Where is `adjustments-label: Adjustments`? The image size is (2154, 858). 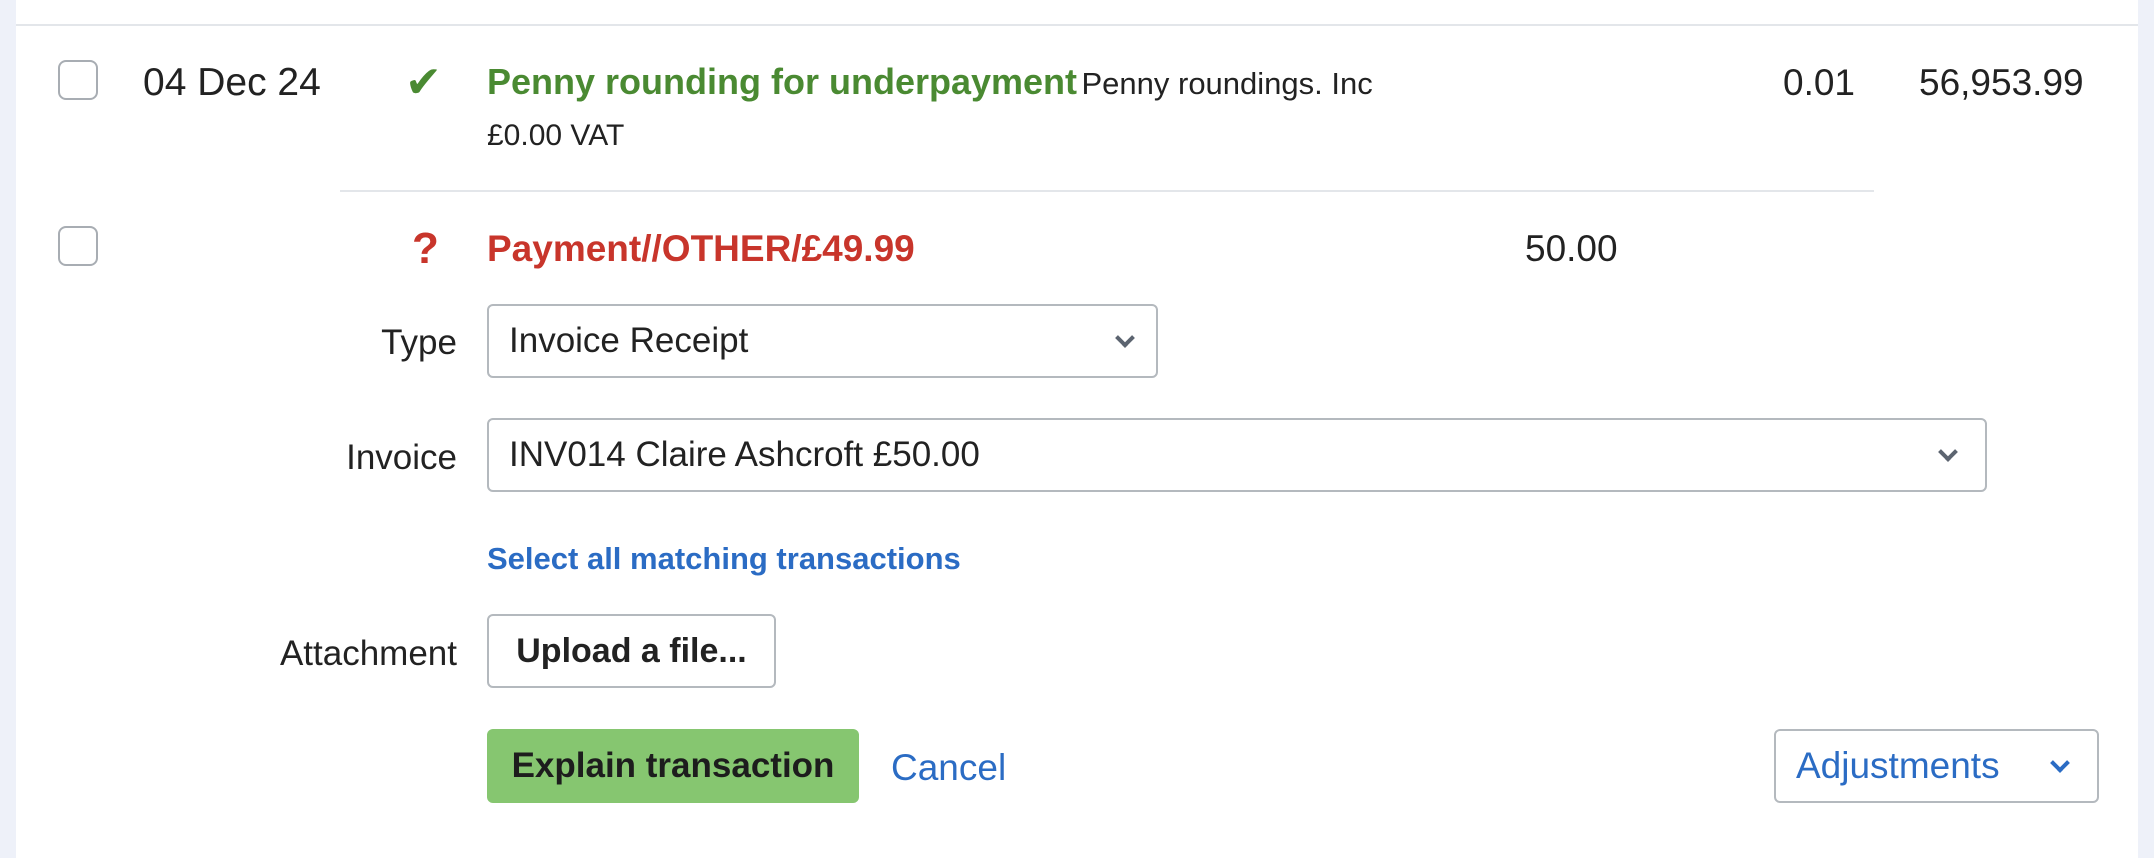
adjustments-label: Adjustments is located at coordinates (1898, 765).